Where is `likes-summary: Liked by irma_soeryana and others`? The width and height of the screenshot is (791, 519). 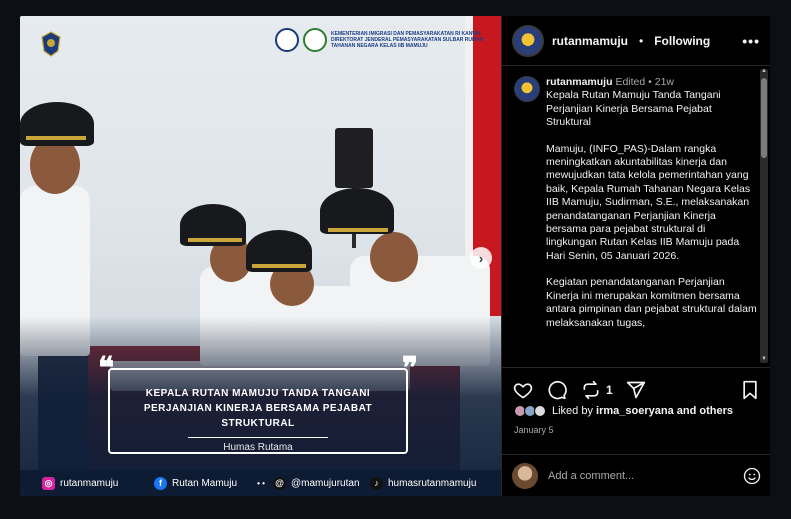
likes-summary: Liked by irma_soeryana and others is located at coordinates (623, 411).